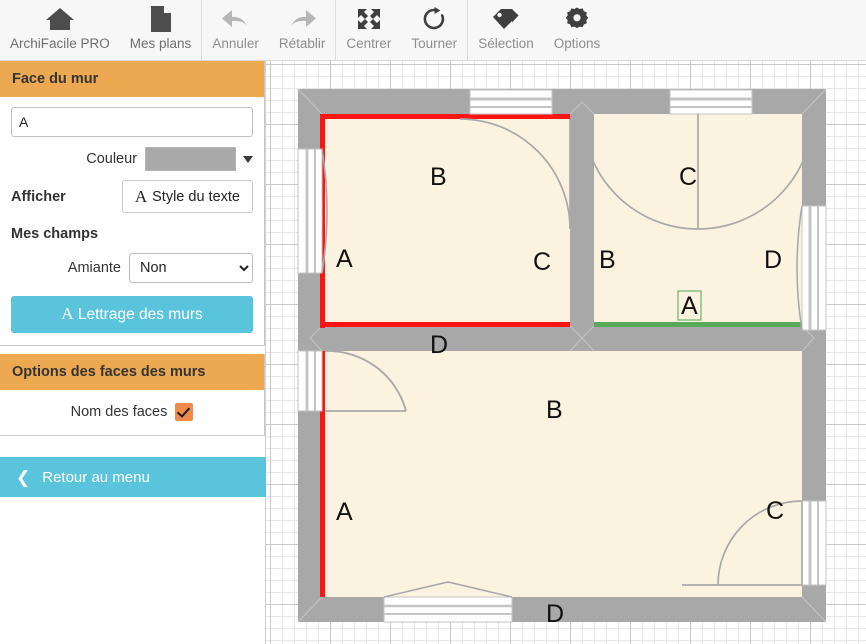  Describe the element at coordinates (132, 122) in the screenshot. I see `wall-face-name-input` at that location.